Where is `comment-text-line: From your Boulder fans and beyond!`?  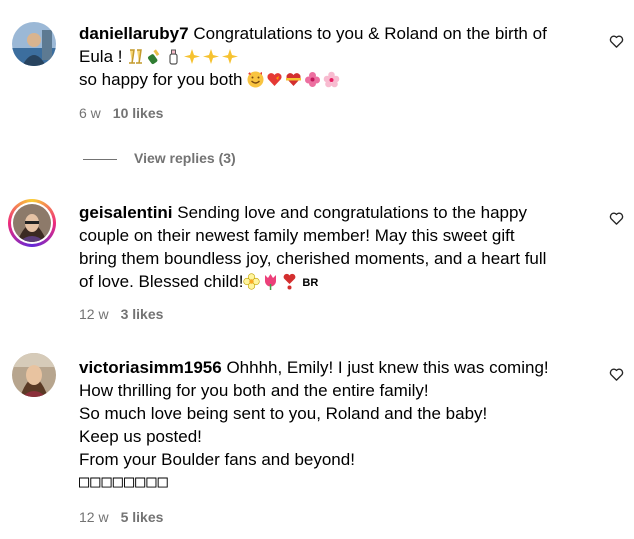 comment-text-line: From your Boulder fans and beyond! is located at coordinates (217, 459).